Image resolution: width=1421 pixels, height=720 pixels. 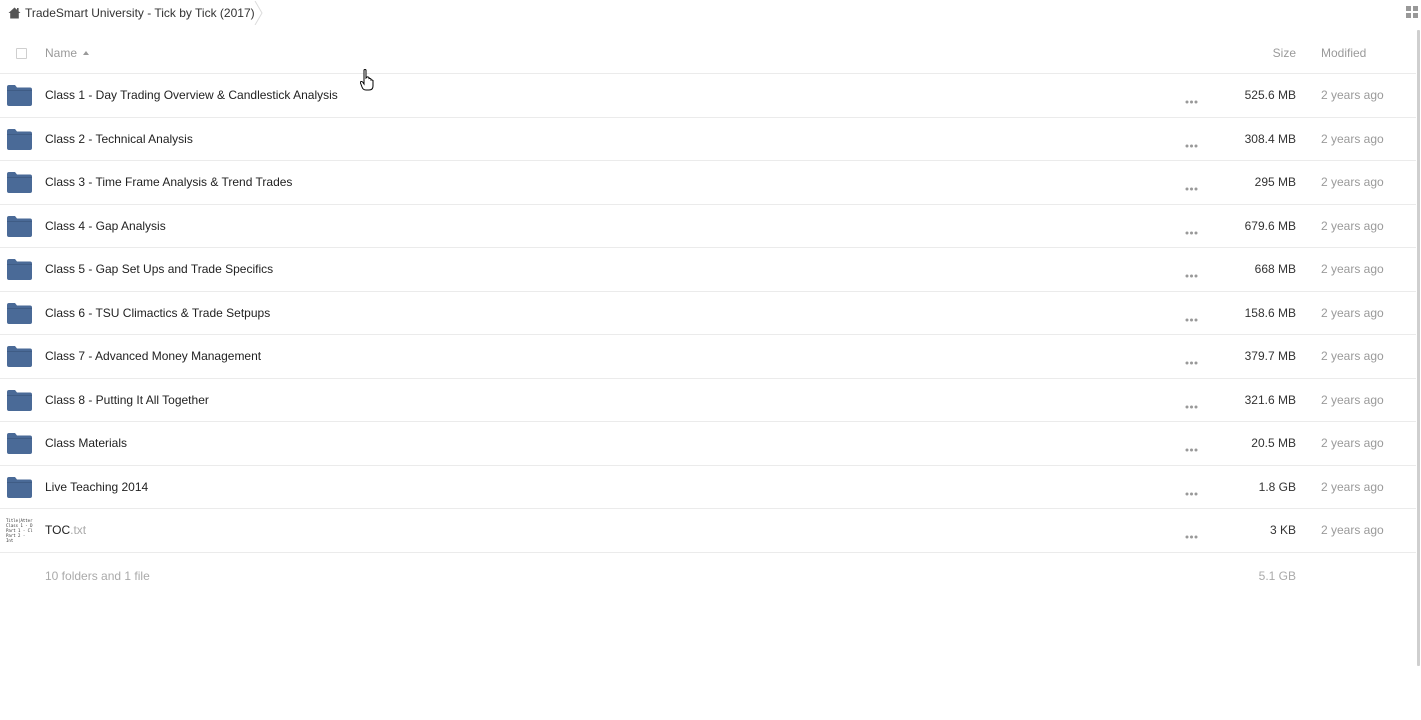 What do you see at coordinates (1282, 530) in the screenshot?
I see `file-size: 3 KB` at bounding box center [1282, 530].